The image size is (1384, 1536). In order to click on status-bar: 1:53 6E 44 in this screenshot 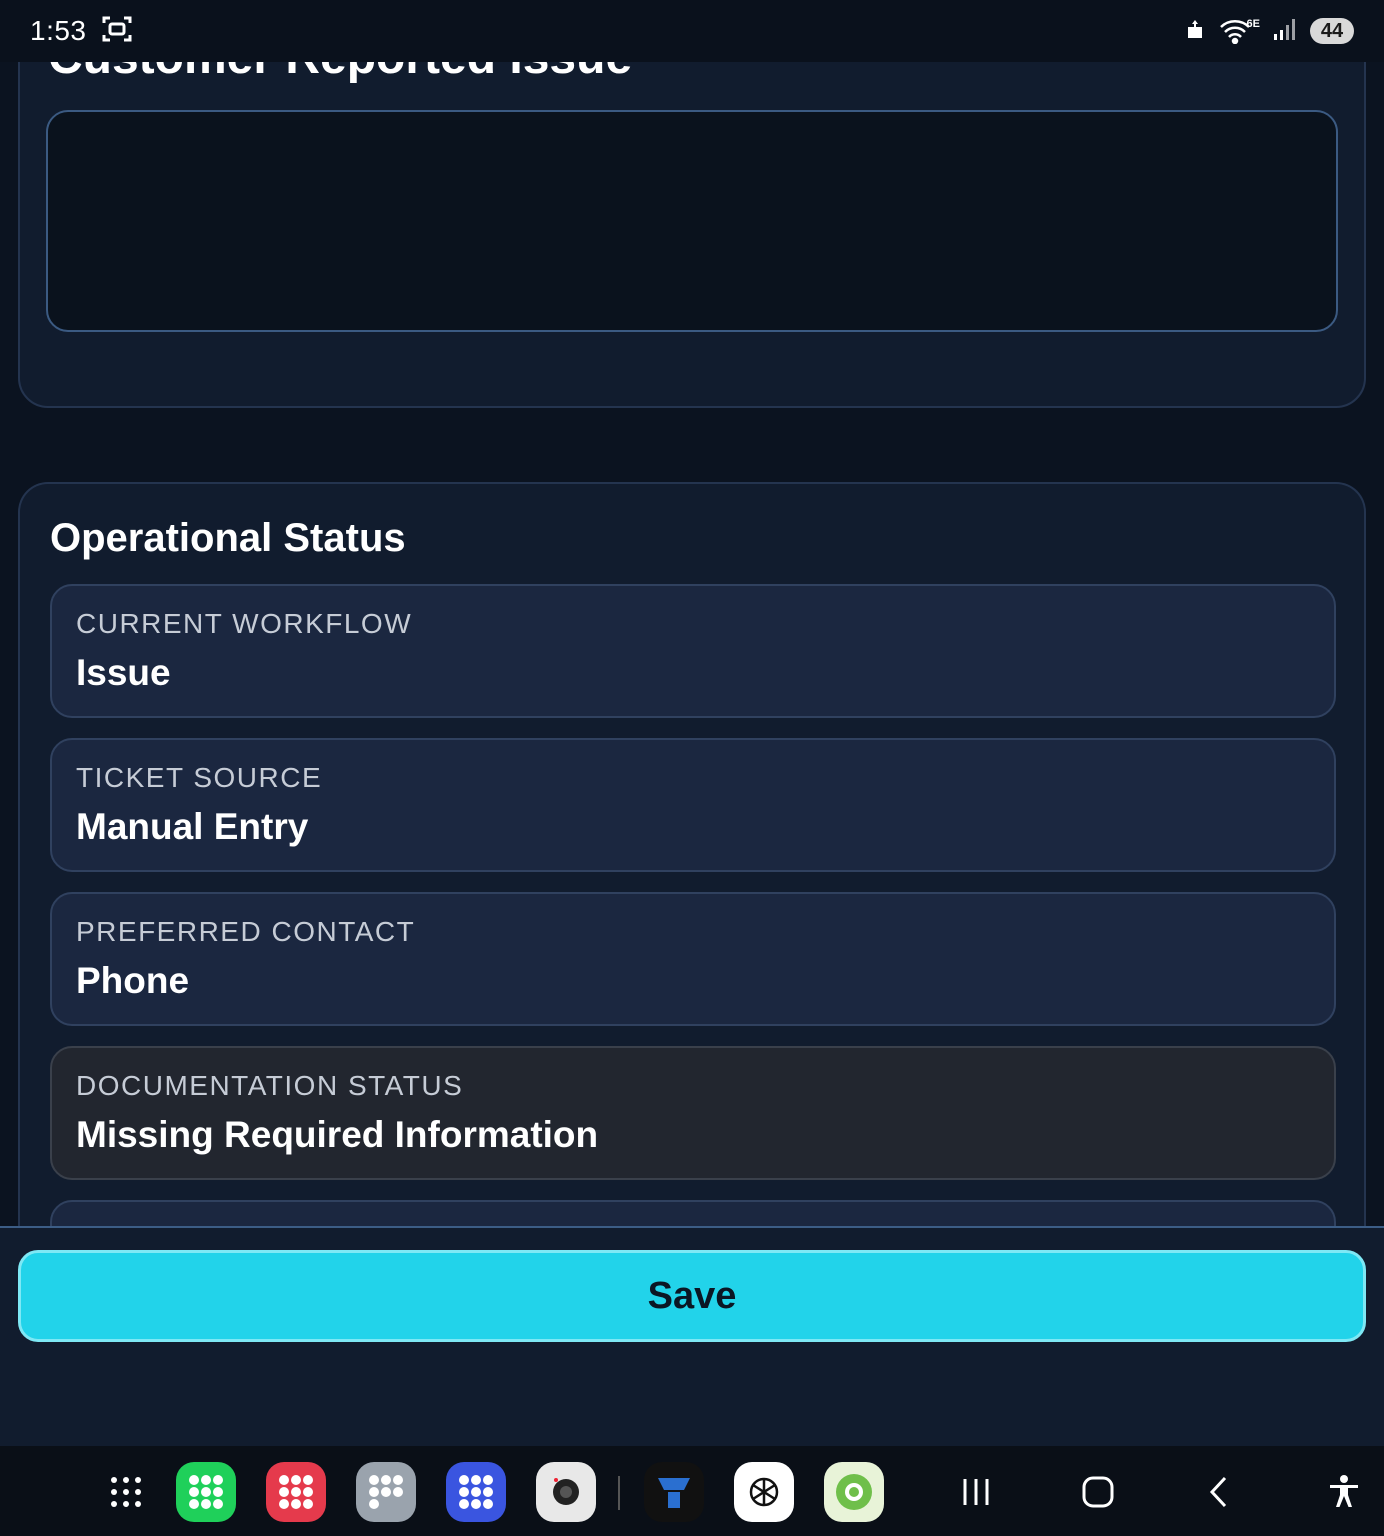, I will do `click(692, 31)`.